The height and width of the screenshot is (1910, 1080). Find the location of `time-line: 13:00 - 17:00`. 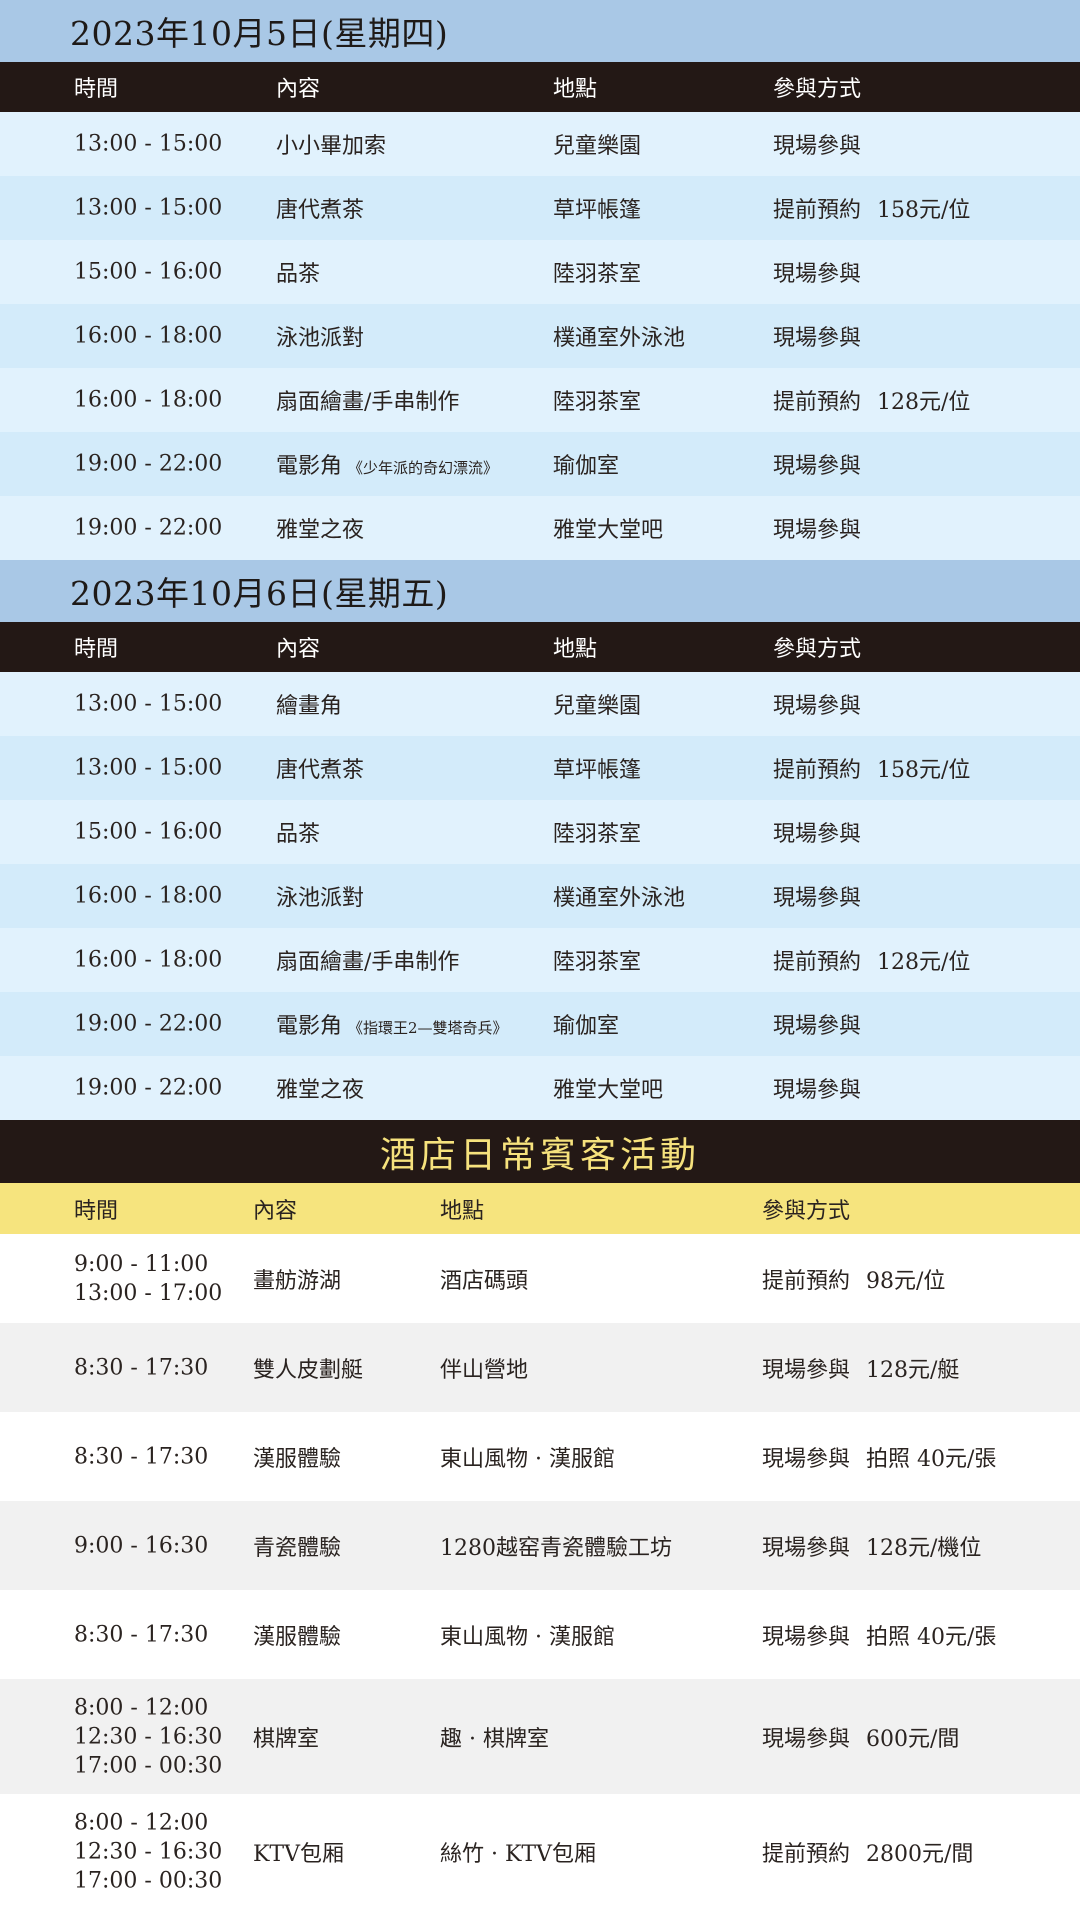

time-line: 13:00 - 17:00 is located at coordinates (148, 1293).